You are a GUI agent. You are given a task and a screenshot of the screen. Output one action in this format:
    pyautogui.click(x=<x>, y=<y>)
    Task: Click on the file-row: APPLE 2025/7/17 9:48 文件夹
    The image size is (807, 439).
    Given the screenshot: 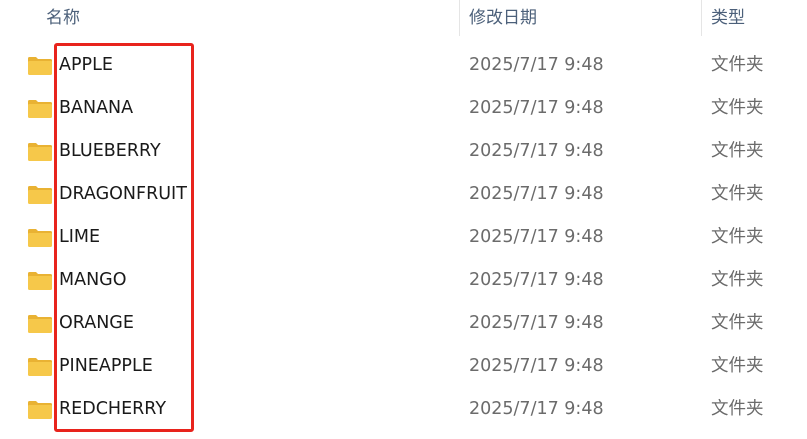 What is the action you would take?
    pyautogui.click(x=403, y=65)
    